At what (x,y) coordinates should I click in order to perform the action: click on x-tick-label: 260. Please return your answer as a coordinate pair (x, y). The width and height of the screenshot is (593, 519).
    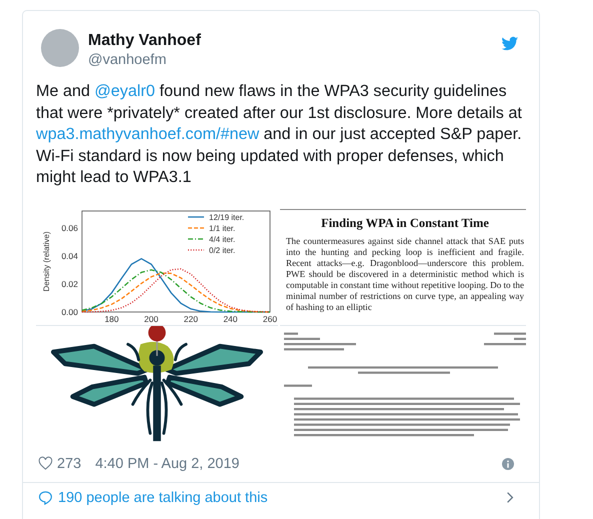
    Looking at the image, I should click on (270, 318).